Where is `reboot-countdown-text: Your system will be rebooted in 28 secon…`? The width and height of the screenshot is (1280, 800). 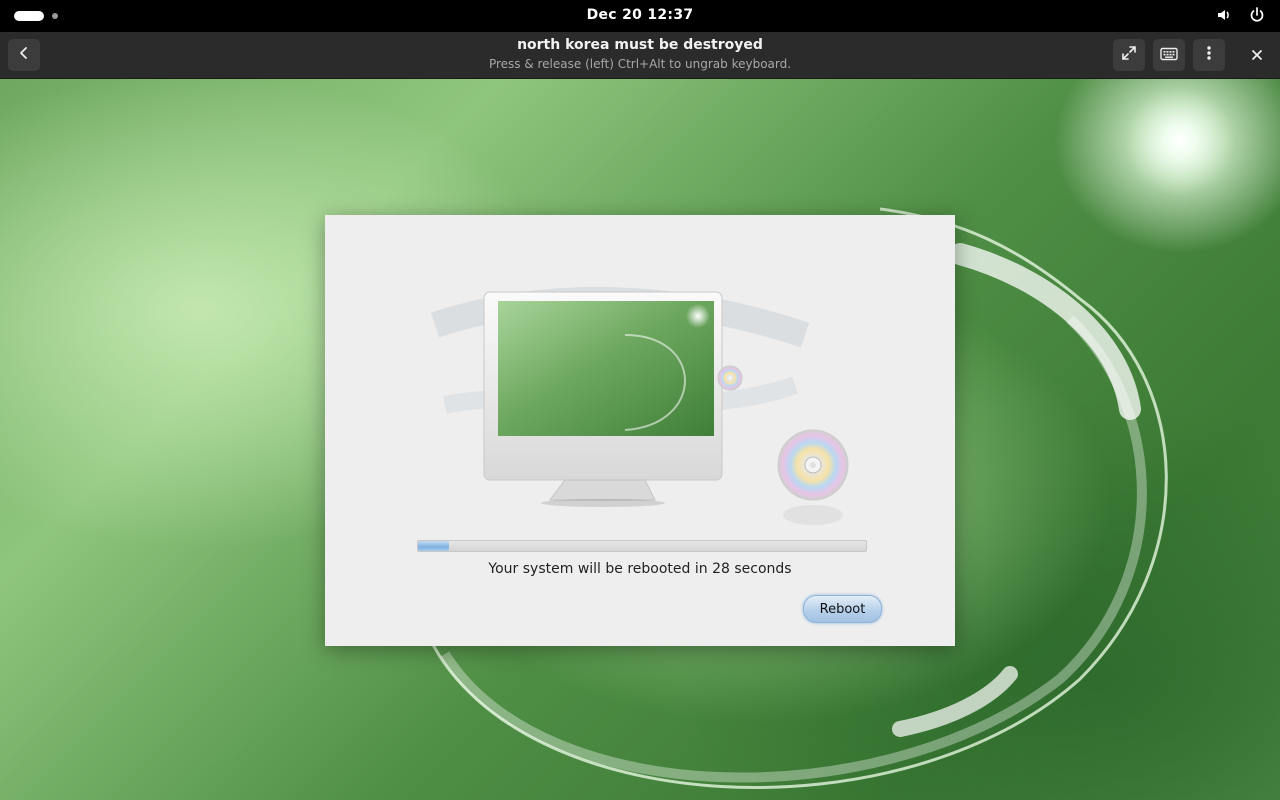
reboot-countdown-text: Your system will be rebooted in 28 secon… is located at coordinates (640, 569).